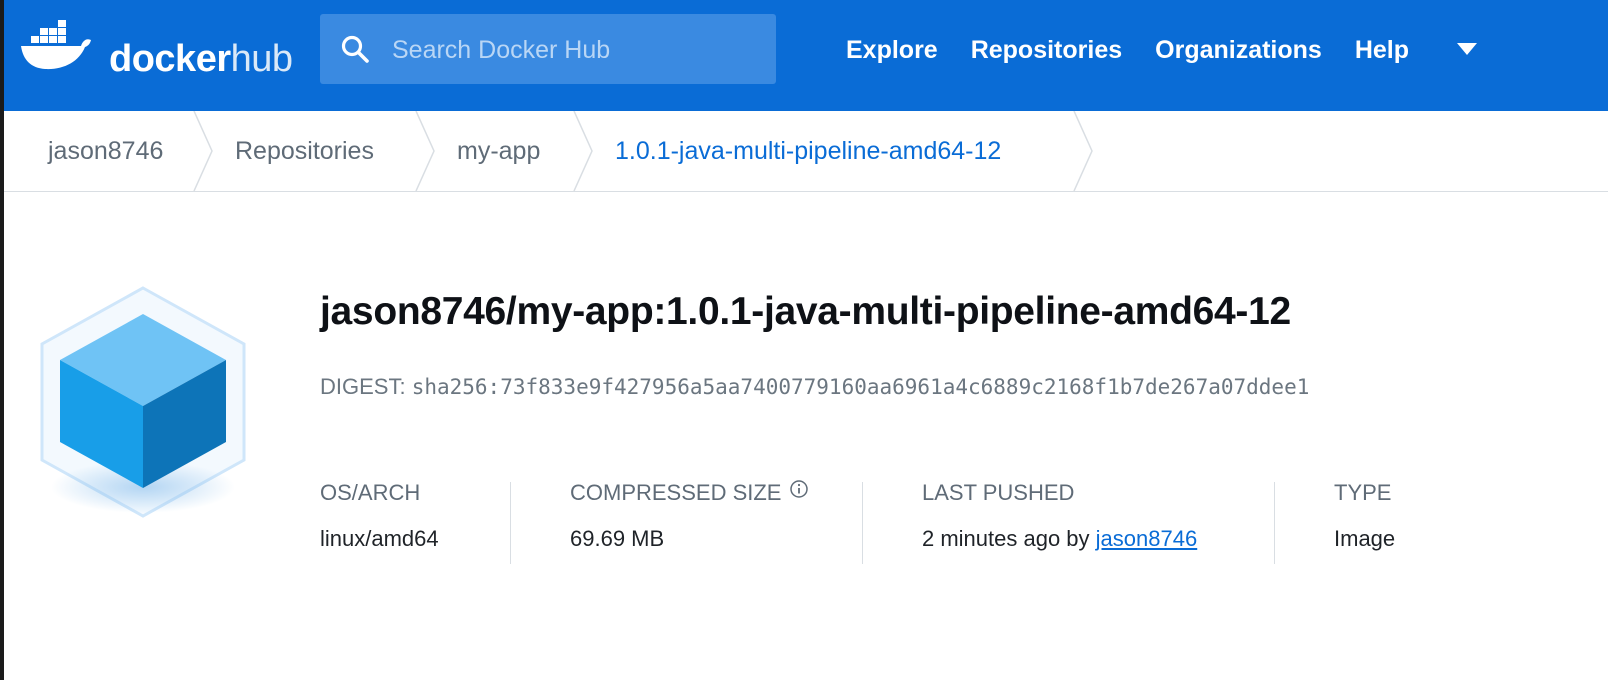 This screenshot has width=1608, height=680. I want to click on docker-hub-logo: dockerhub, so click(159, 47).